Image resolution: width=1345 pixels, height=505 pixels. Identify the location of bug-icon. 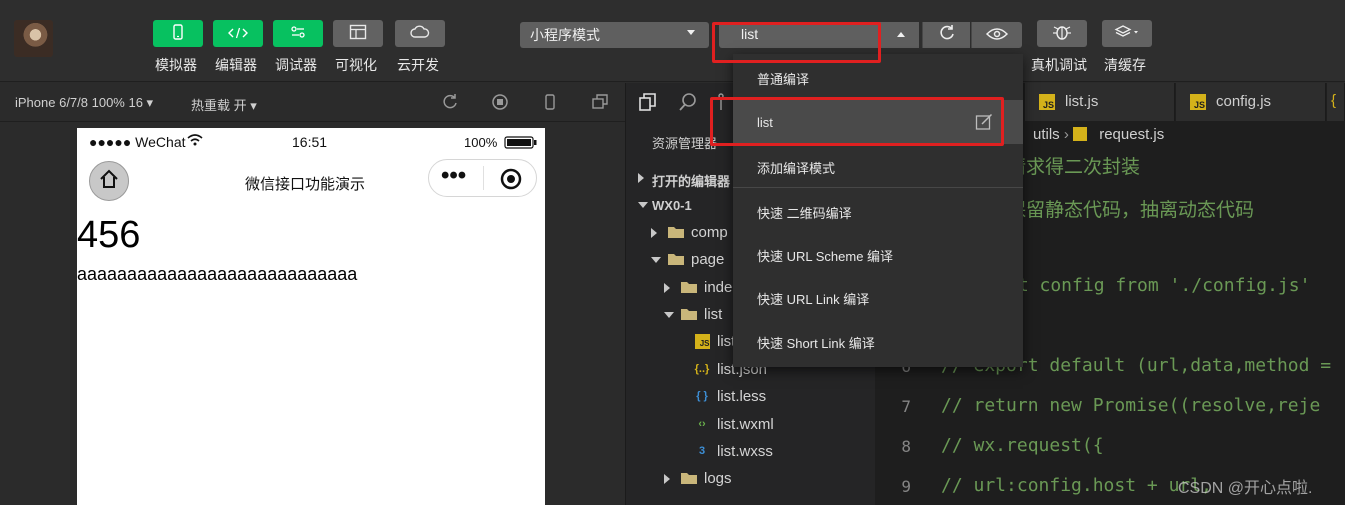
(1062, 34).